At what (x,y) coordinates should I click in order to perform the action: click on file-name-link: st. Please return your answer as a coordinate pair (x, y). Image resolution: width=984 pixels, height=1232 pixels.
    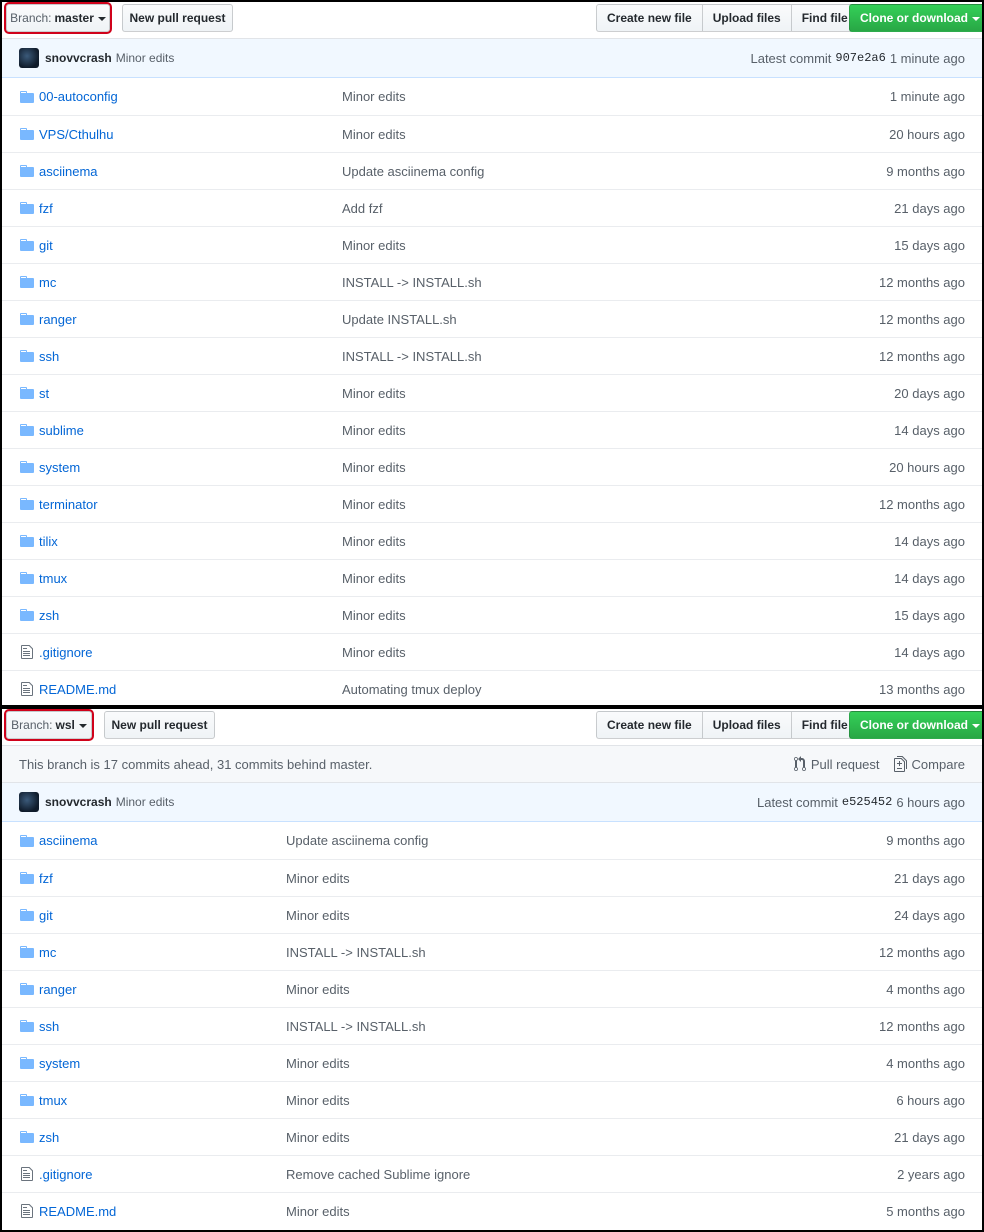
    Looking at the image, I should click on (44, 393).